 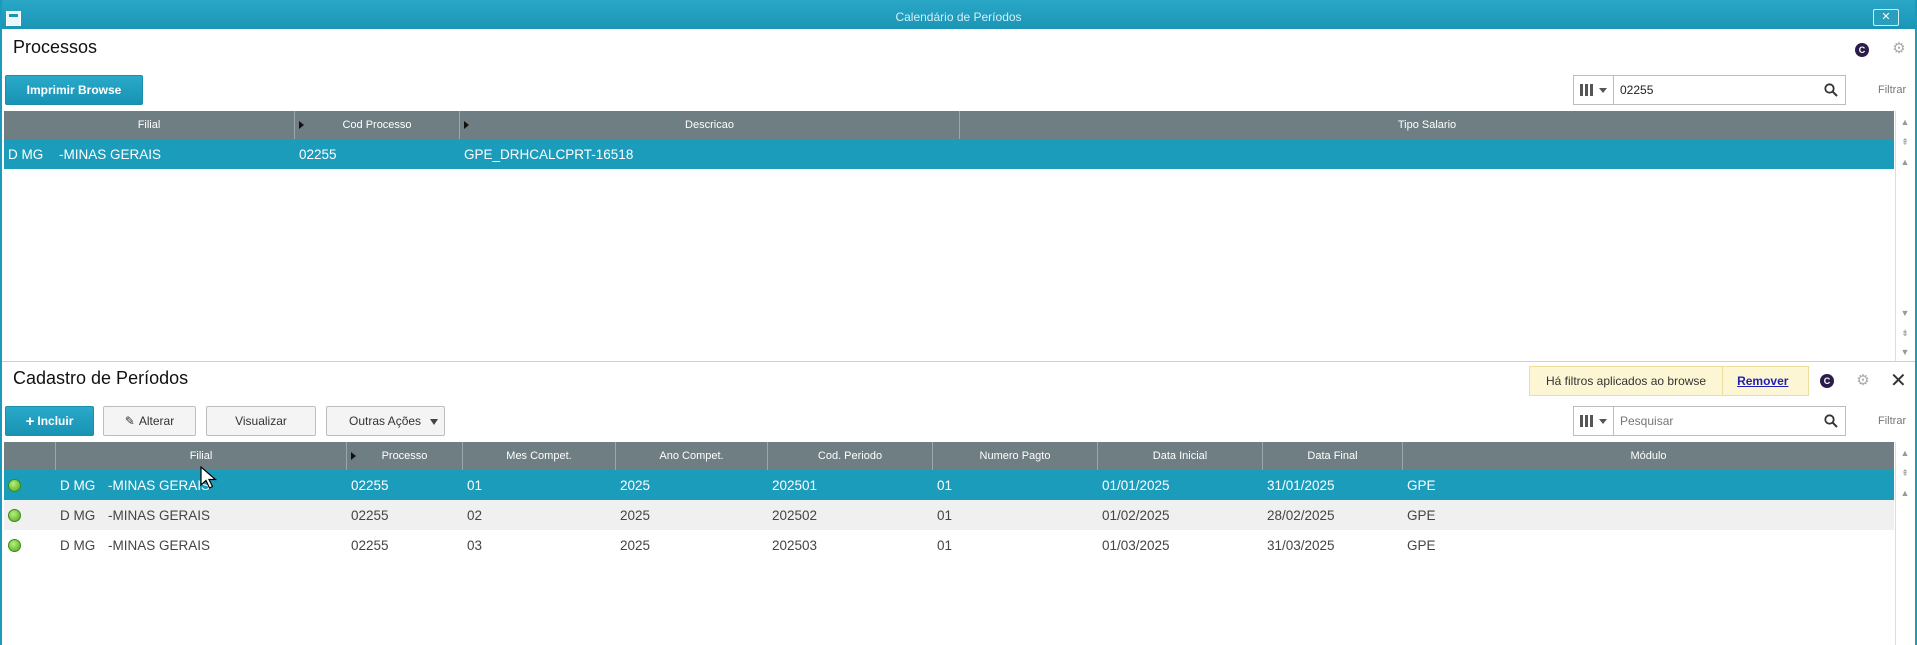 I want to click on processos-title: Processos, so click(x=55, y=47).